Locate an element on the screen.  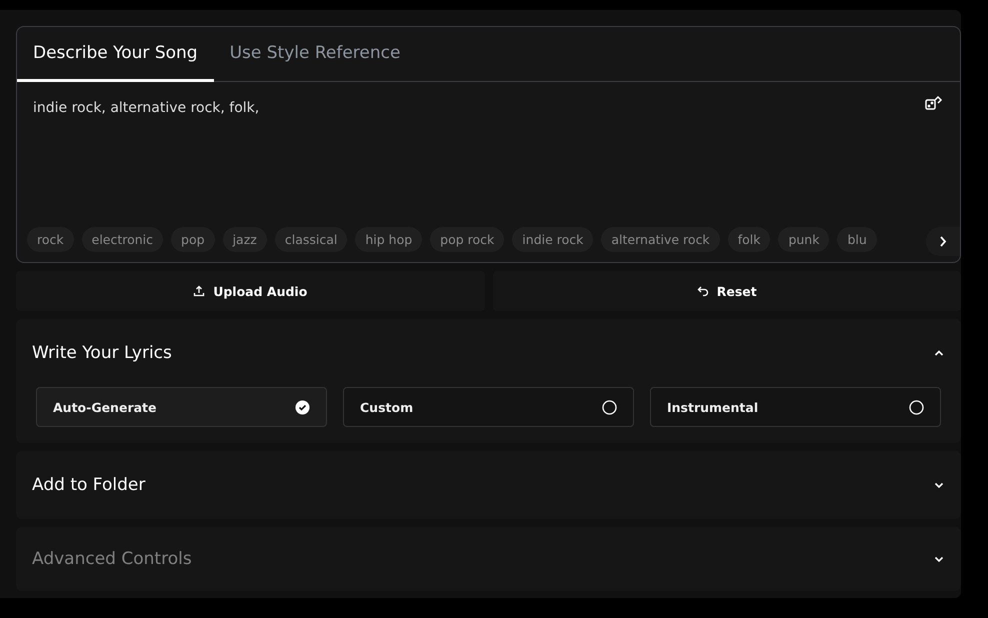
genre-tag: hip hop is located at coordinates (388, 239).